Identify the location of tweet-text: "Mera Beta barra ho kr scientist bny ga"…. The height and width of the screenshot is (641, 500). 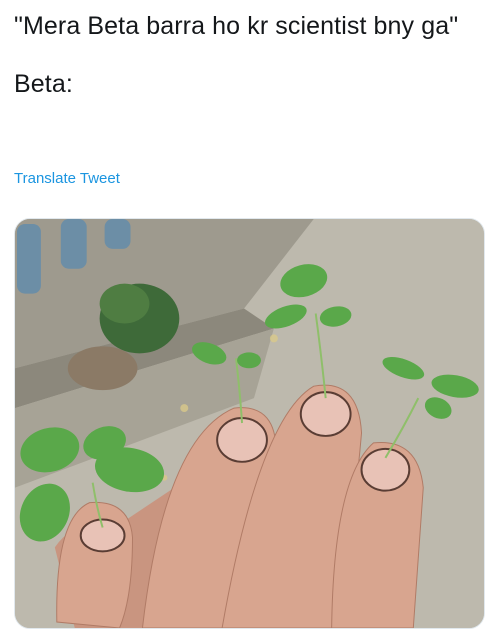
(249, 55).